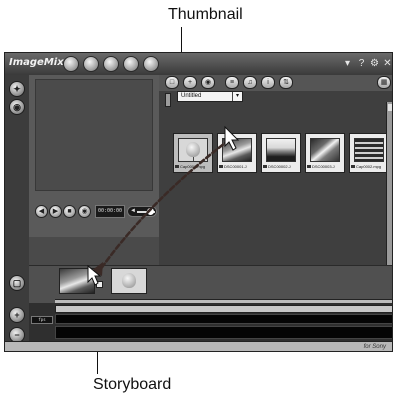 Image resolution: width=396 pixels, height=399 pixels. I want to click on list-view-button: ≡, so click(232, 82).